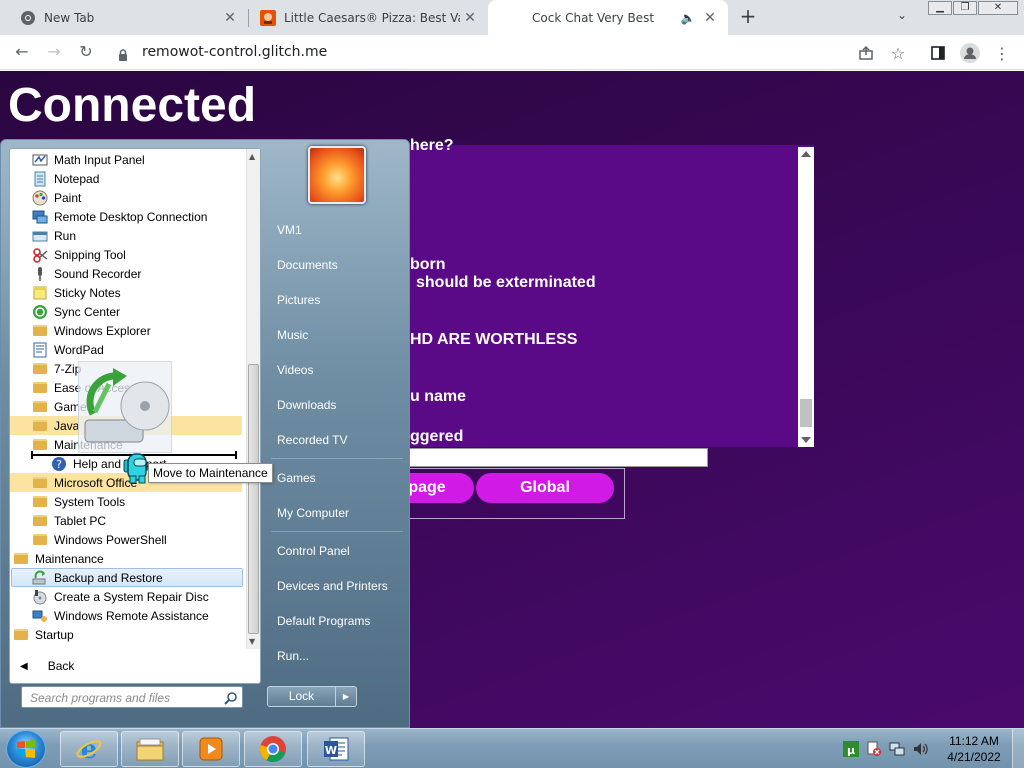 This screenshot has width=1024, height=768. I want to click on start-search-box, so click(132, 697).